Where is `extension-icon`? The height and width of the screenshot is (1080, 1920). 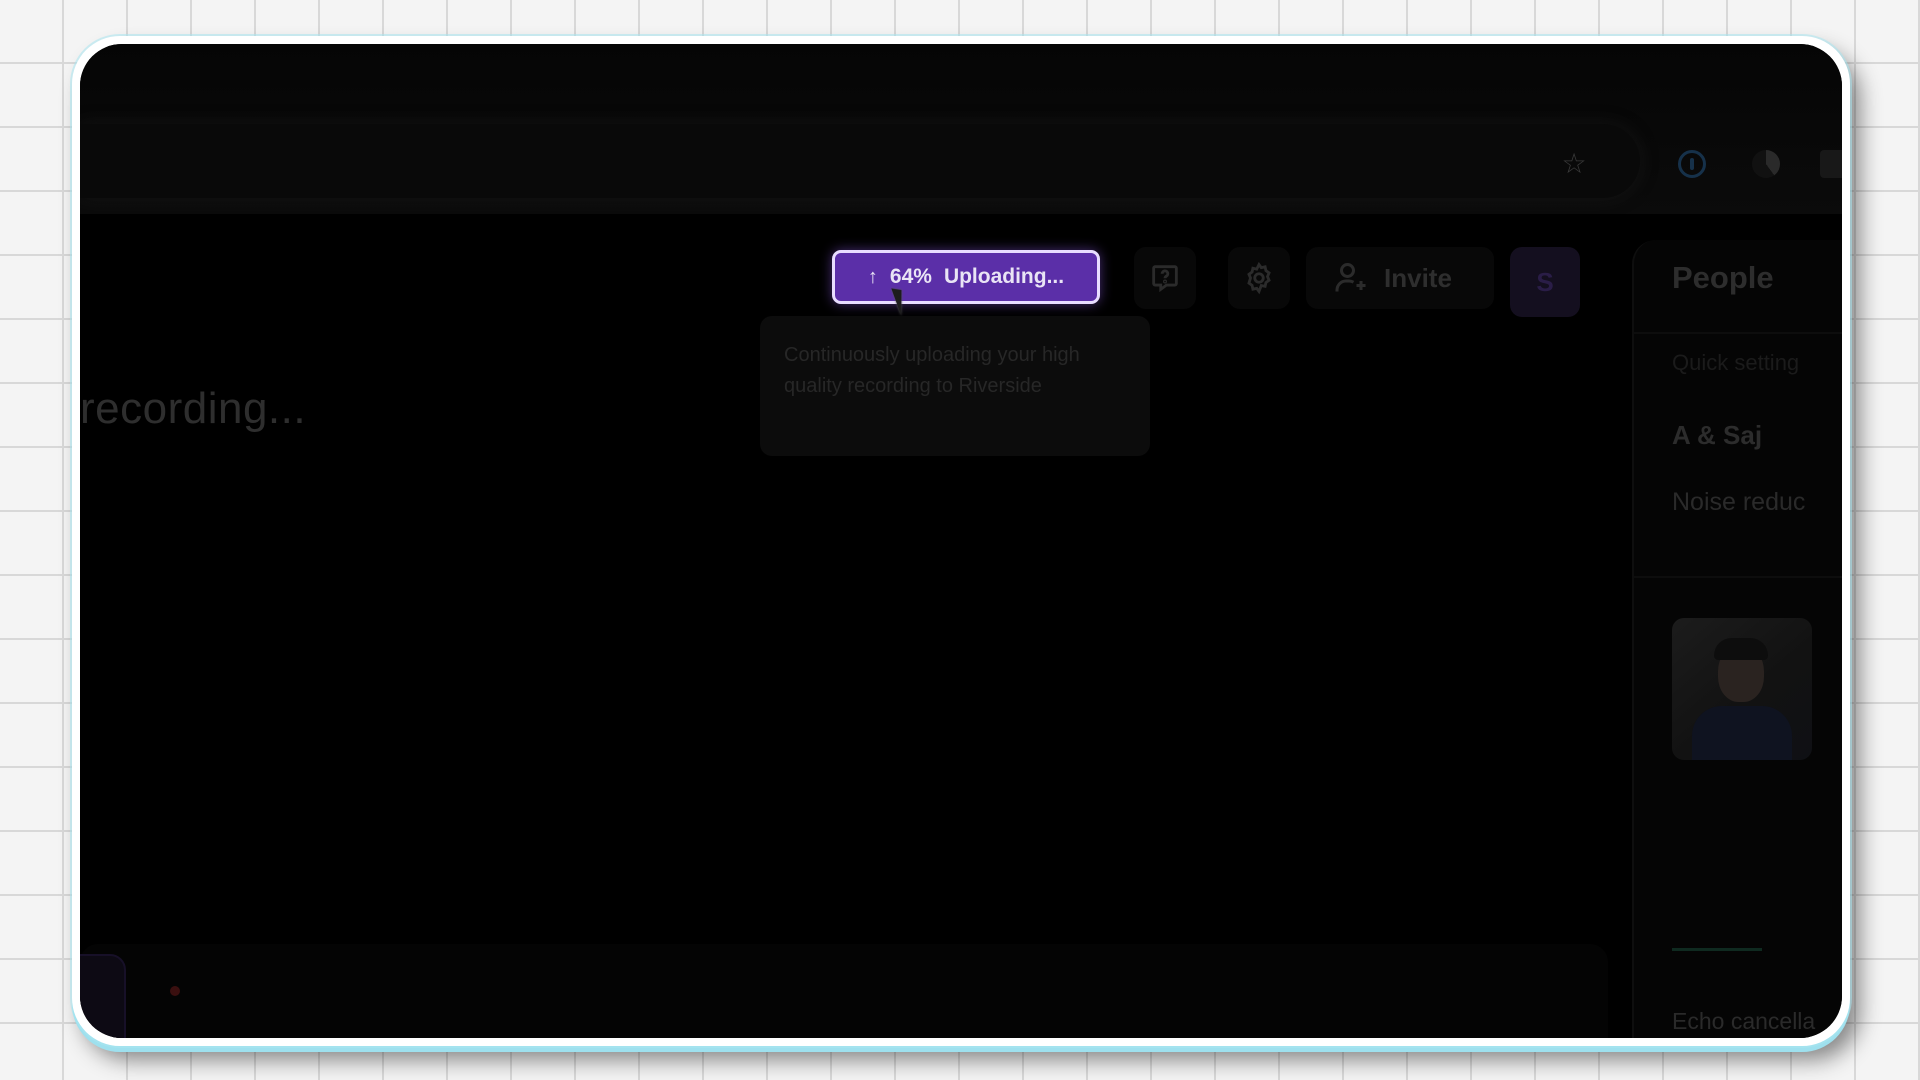
extension-icon is located at coordinates (1766, 164).